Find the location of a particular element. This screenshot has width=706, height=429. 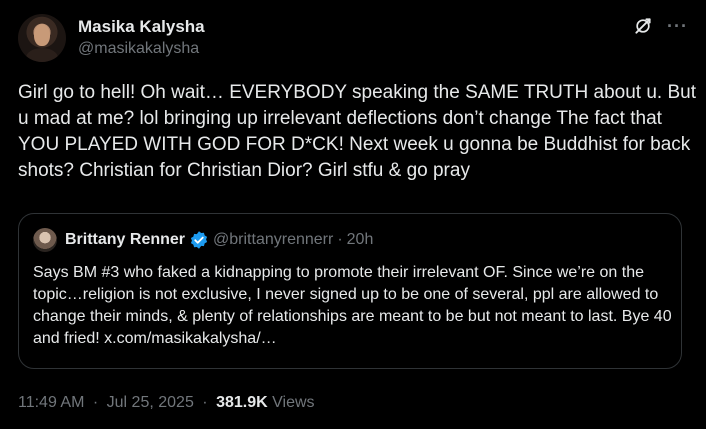

verified-badge-icon is located at coordinates (199, 240).